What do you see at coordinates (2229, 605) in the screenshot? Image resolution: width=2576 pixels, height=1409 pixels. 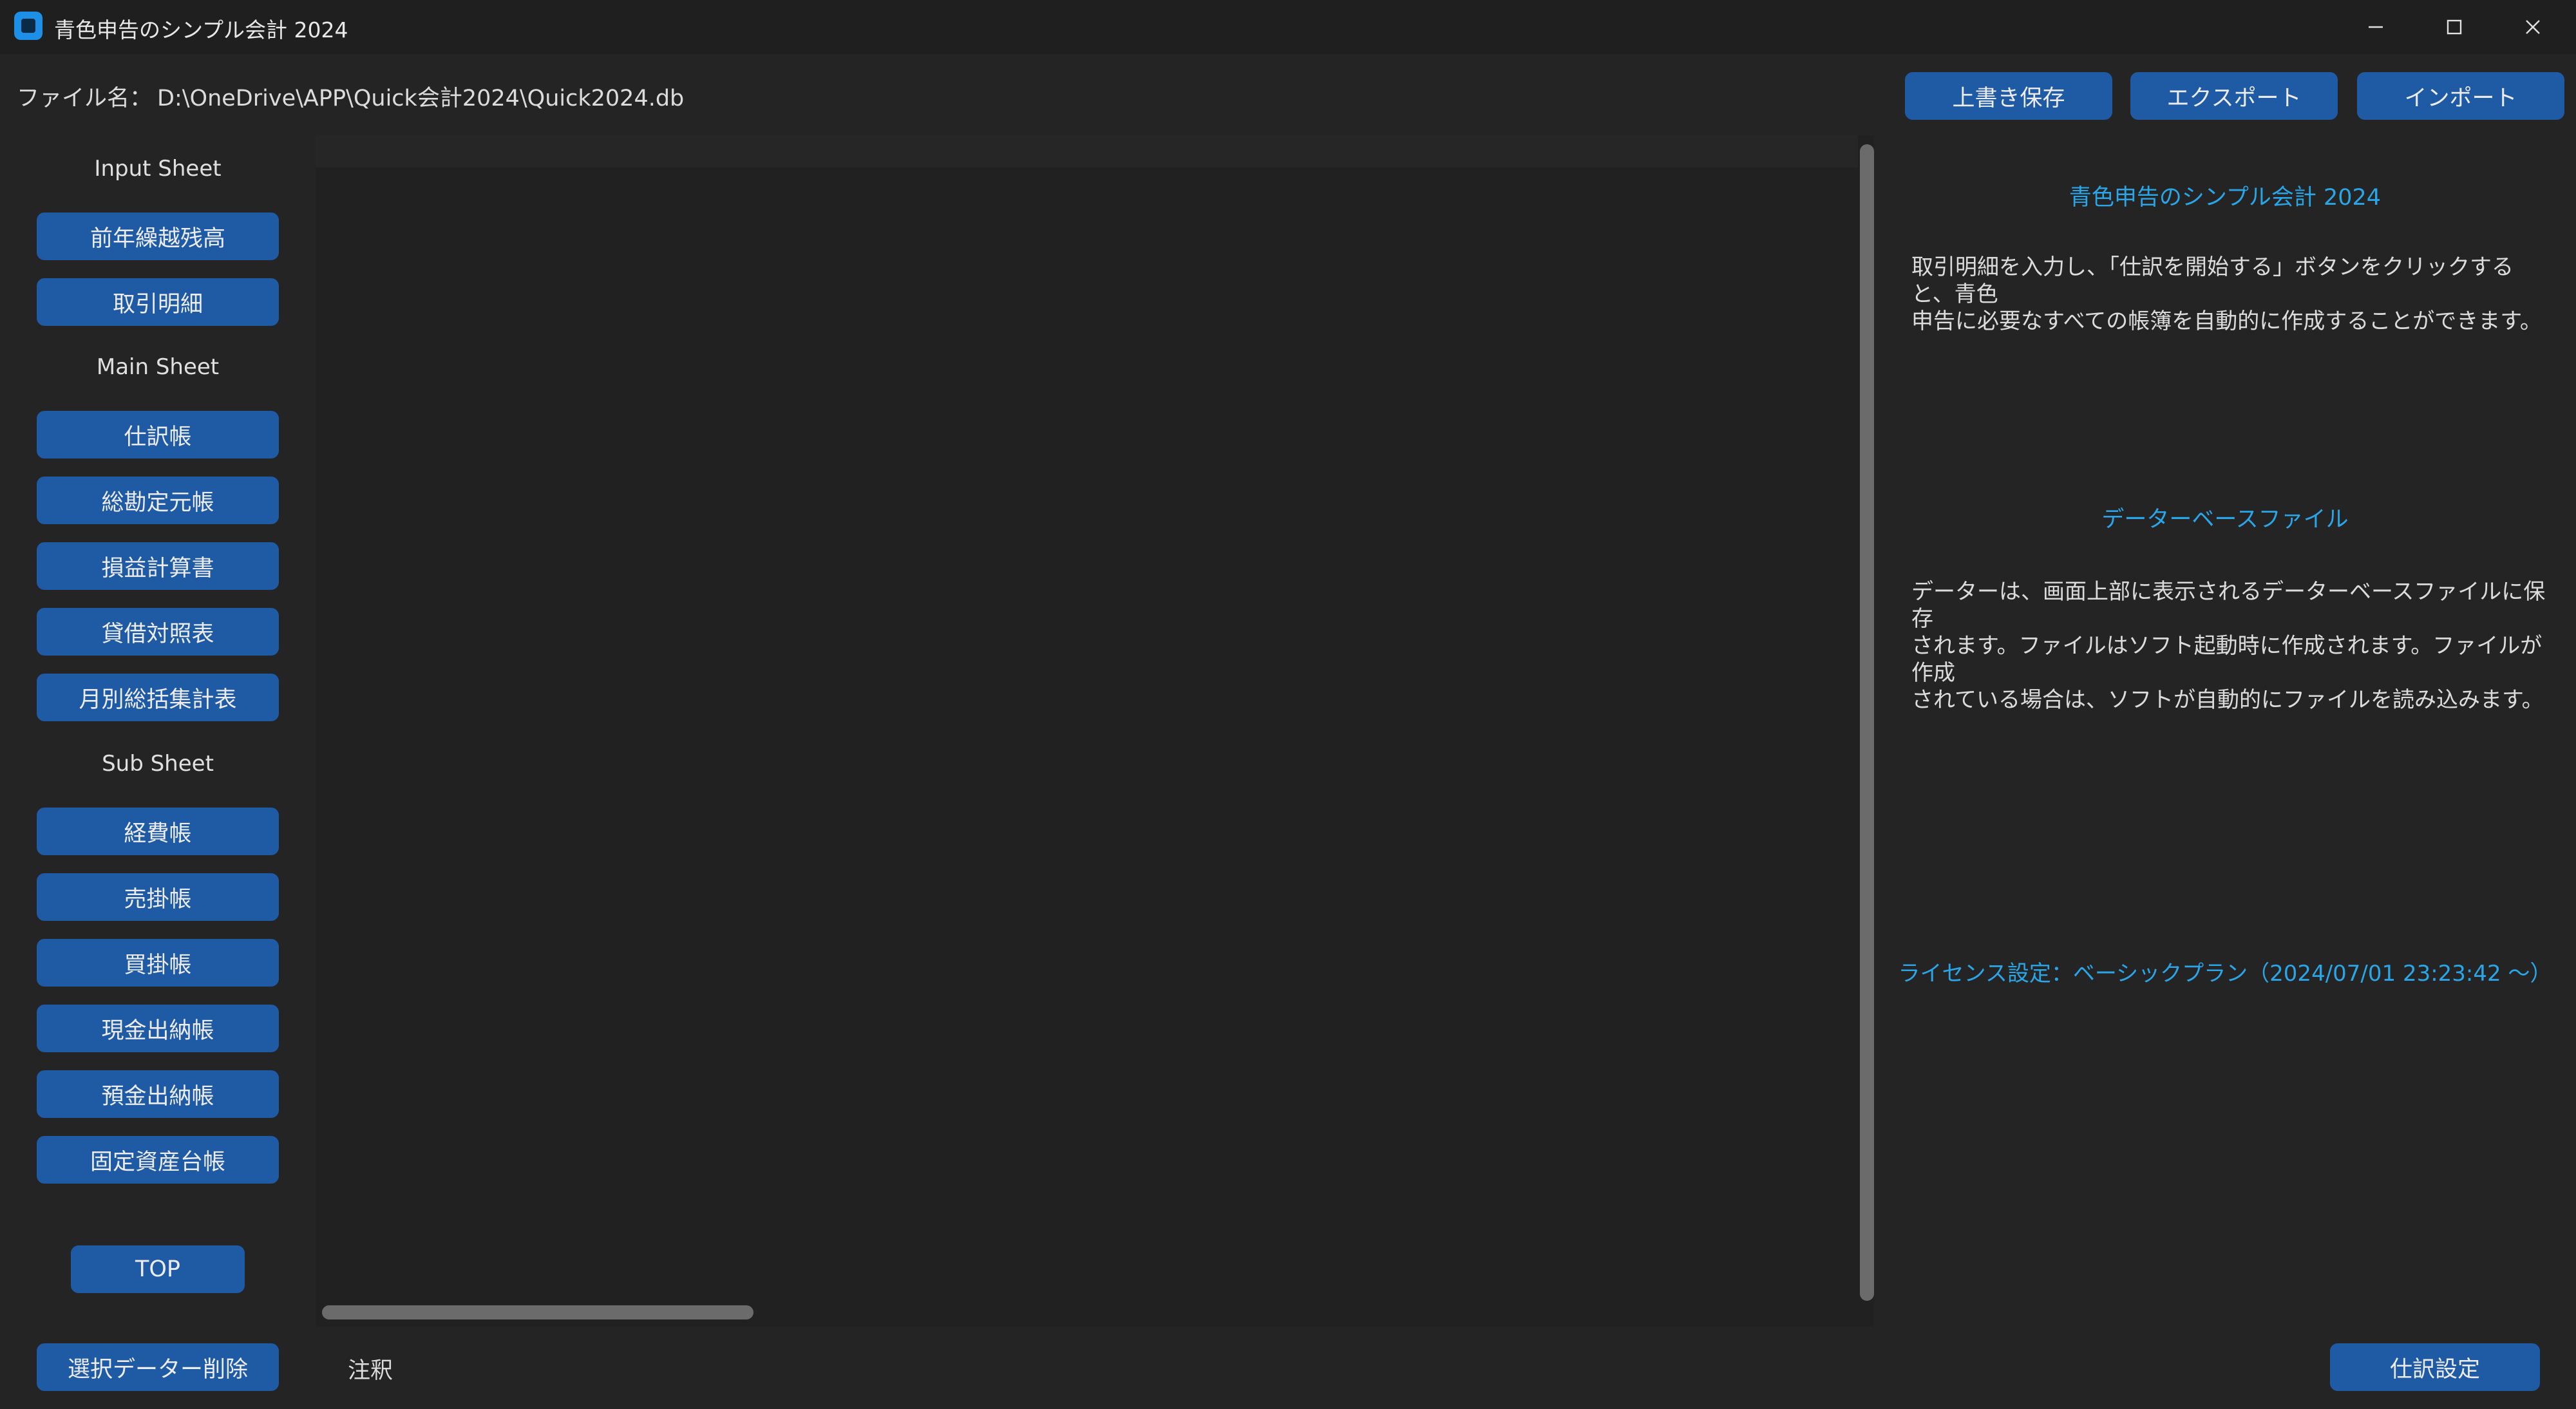 I see `db-line-1: データーは、画面上部に表示されるデーターベースファイルに保存` at bounding box center [2229, 605].